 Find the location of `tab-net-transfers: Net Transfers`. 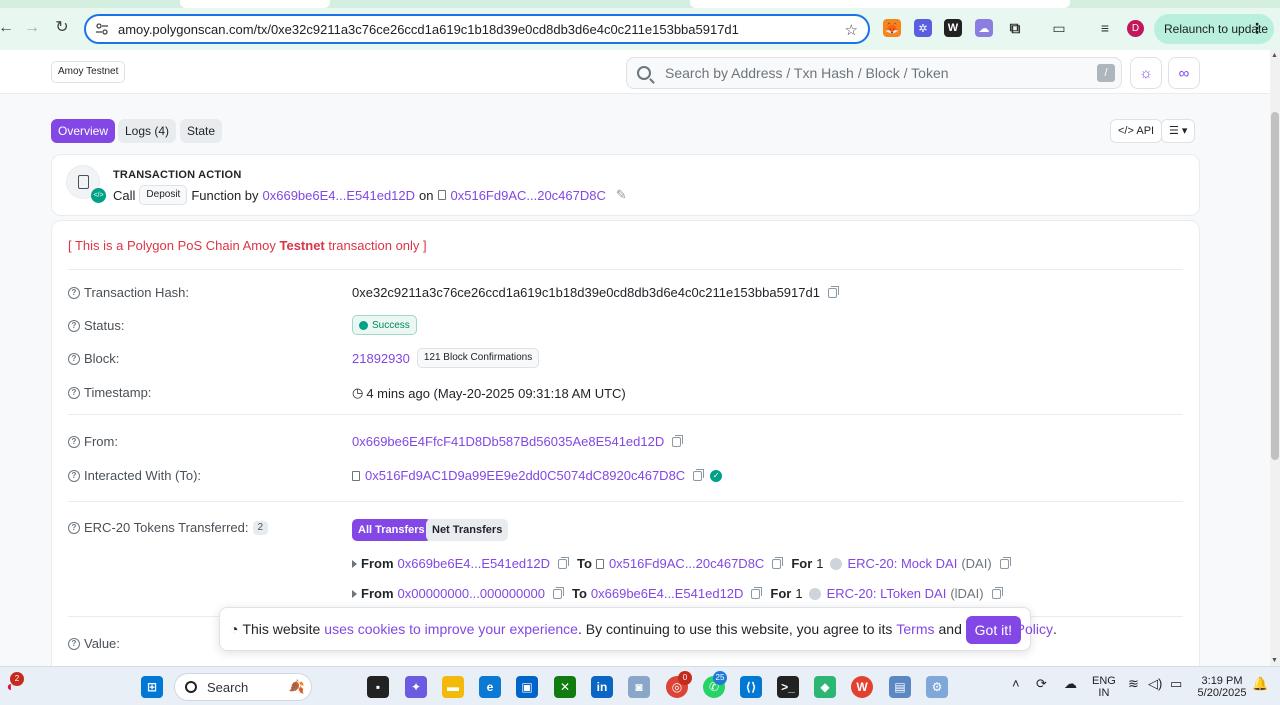

tab-net-transfers: Net Transfers is located at coordinates (467, 530).